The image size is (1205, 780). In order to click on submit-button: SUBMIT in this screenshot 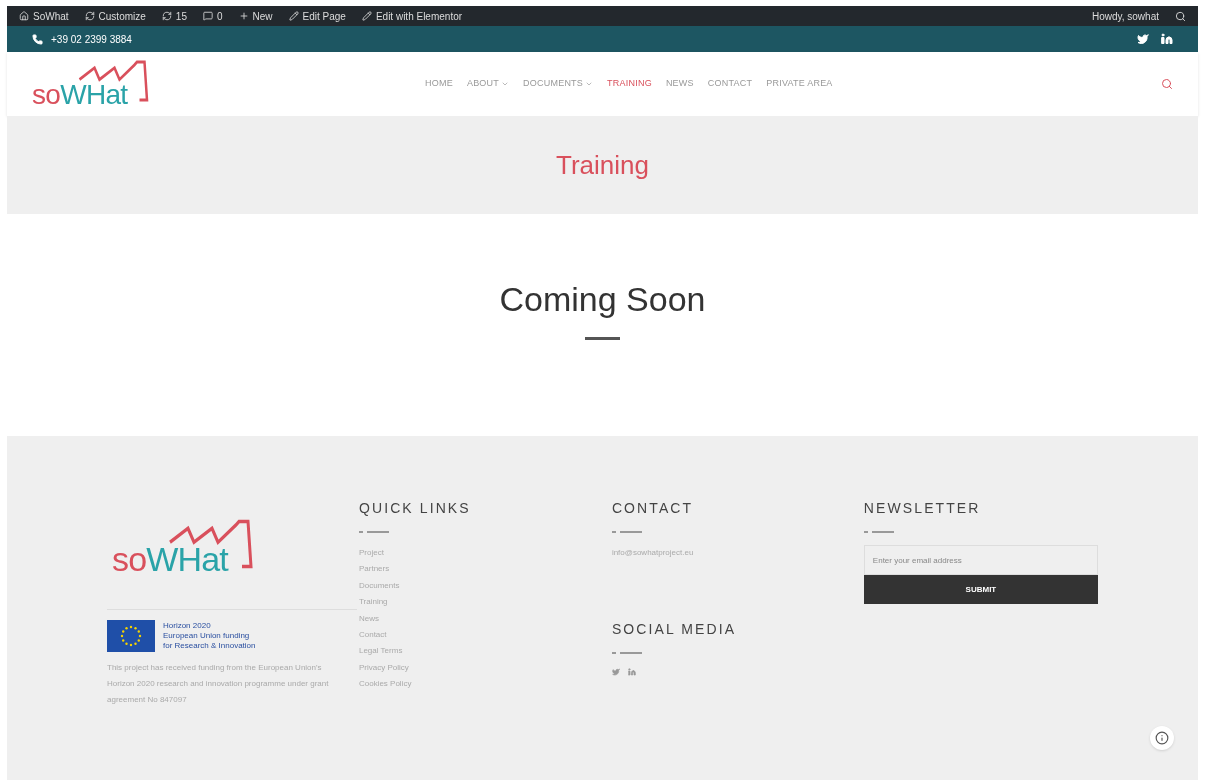, I will do `click(980, 589)`.